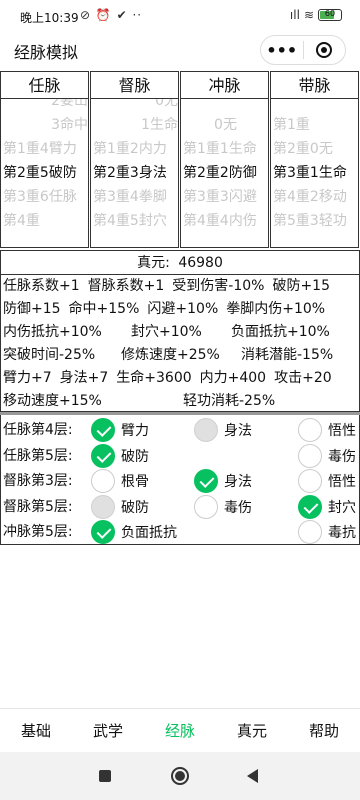 This screenshot has height=800, width=360. I want to click on close-button, so click(325, 50).